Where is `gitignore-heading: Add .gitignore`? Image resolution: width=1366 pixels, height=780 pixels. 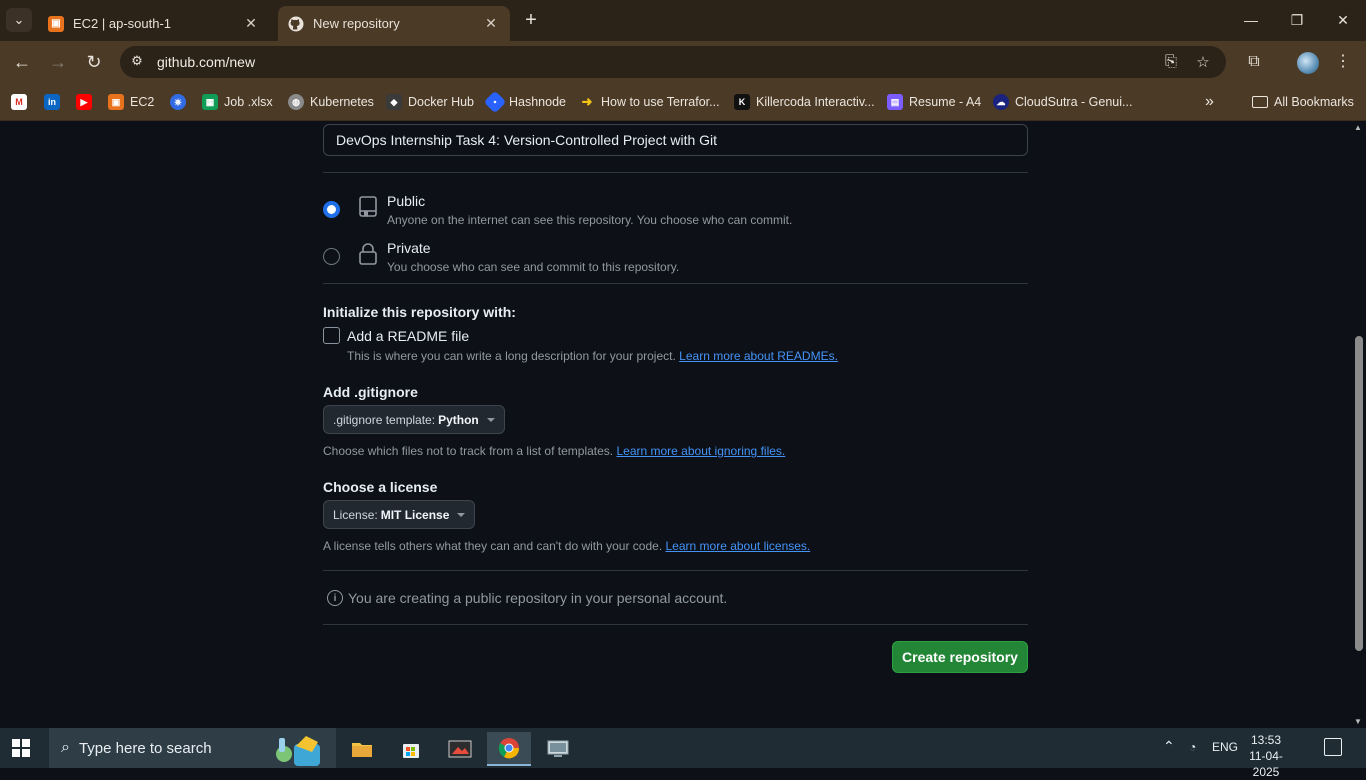
gitignore-heading: Add .gitignore is located at coordinates (370, 392).